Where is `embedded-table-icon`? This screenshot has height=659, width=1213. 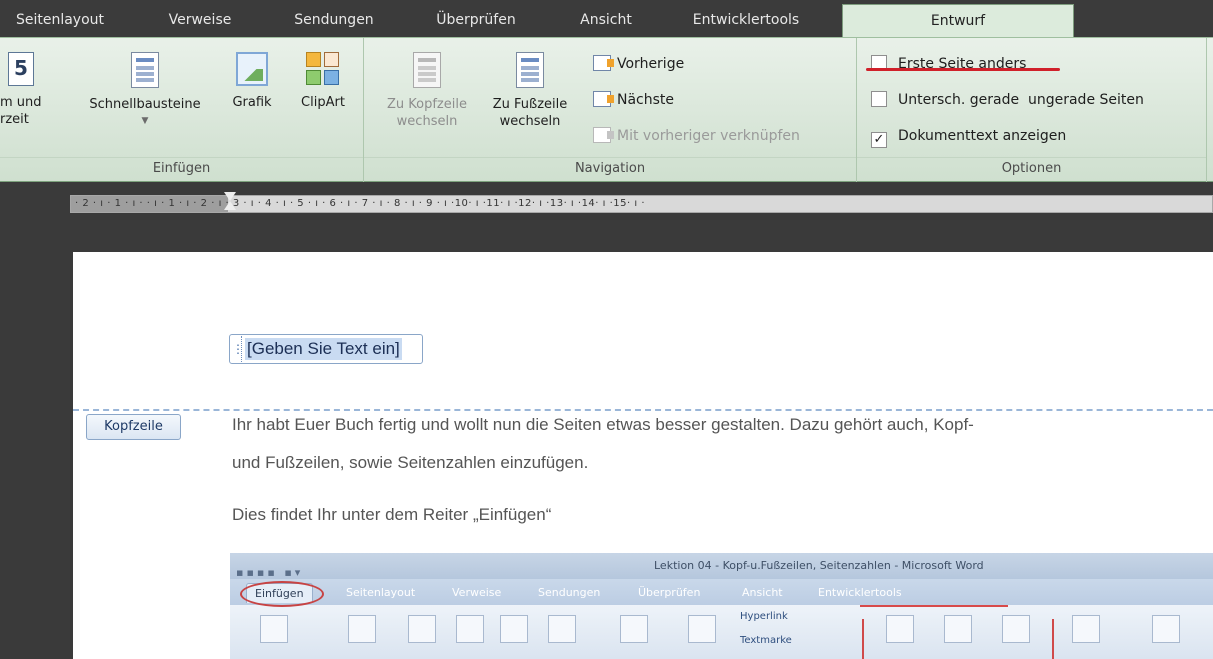
embedded-table-icon is located at coordinates (362, 629).